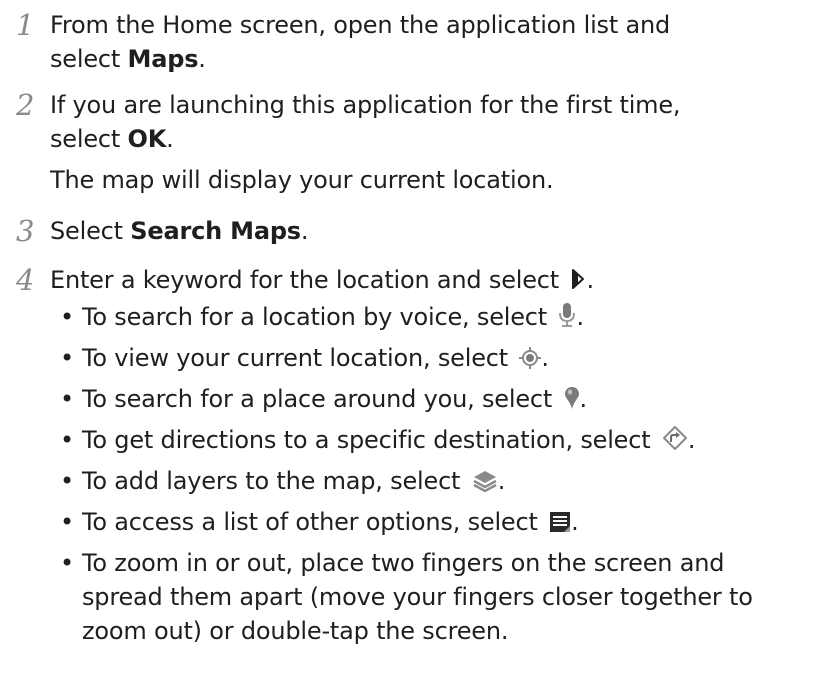  I want to click on list-item-text: To view your current location, select ., so click(451, 358).